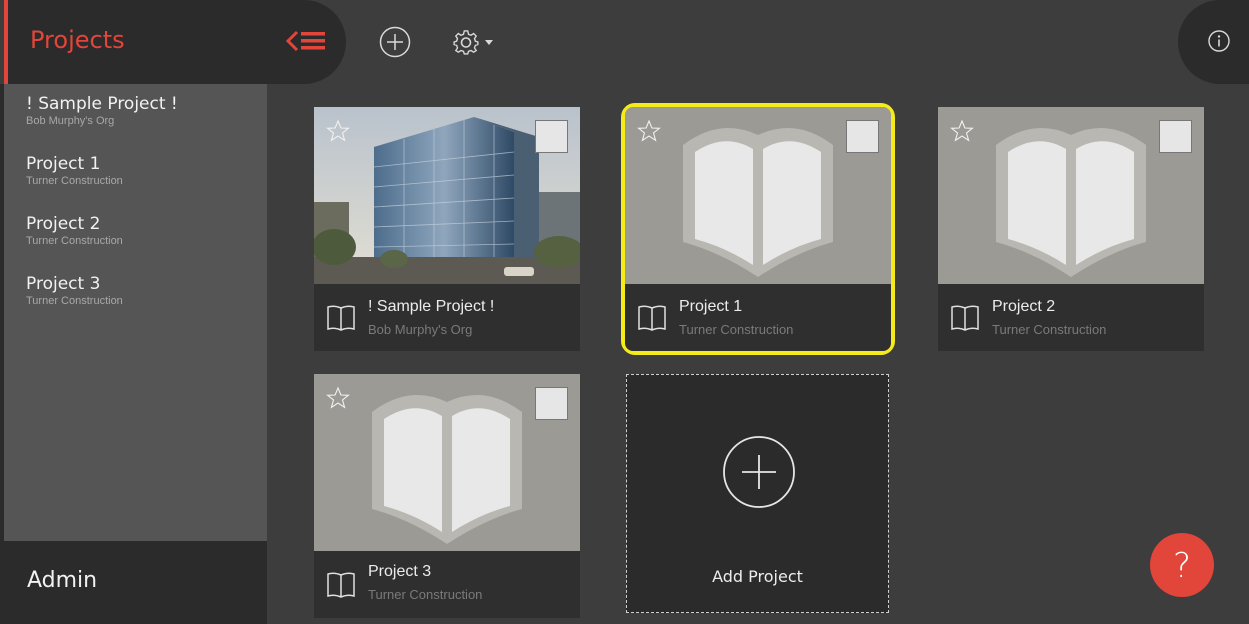  What do you see at coordinates (135, 582) in the screenshot?
I see `admin-link: Admin` at bounding box center [135, 582].